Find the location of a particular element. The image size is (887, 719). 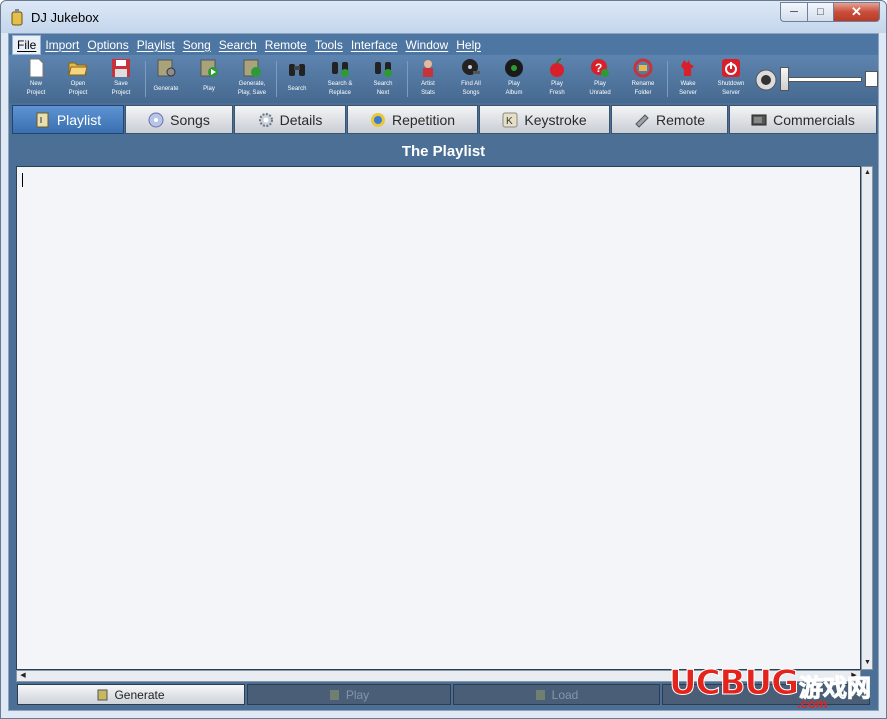

album-icon is located at coordinates (514, 68).